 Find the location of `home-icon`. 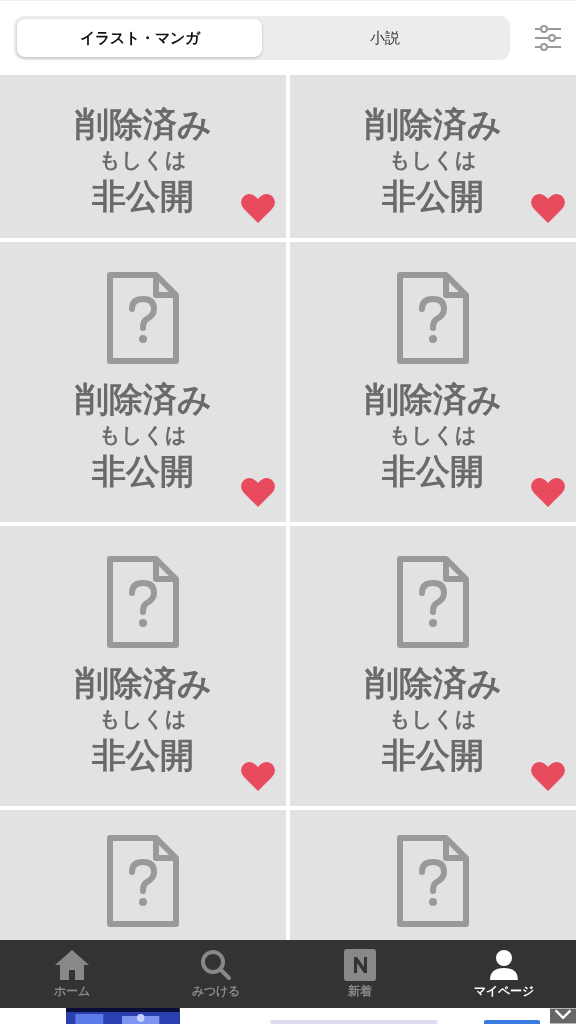

home-icon is located at coordinates (72, 964).